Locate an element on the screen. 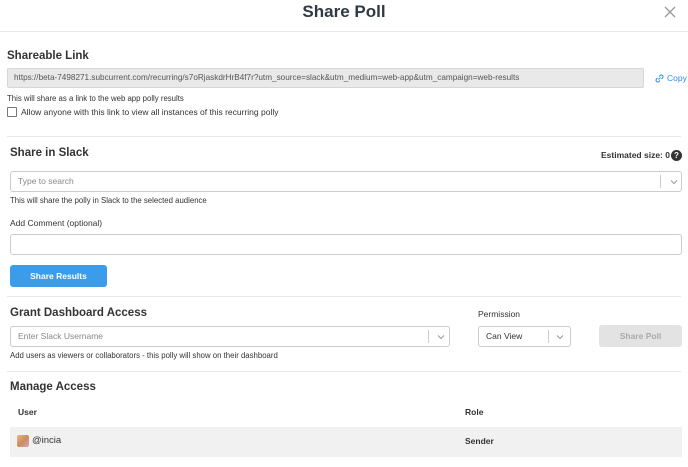 Image resolution: width=688 pixels, height=467 pixels. link-icon is located at coordinates (659, 78).